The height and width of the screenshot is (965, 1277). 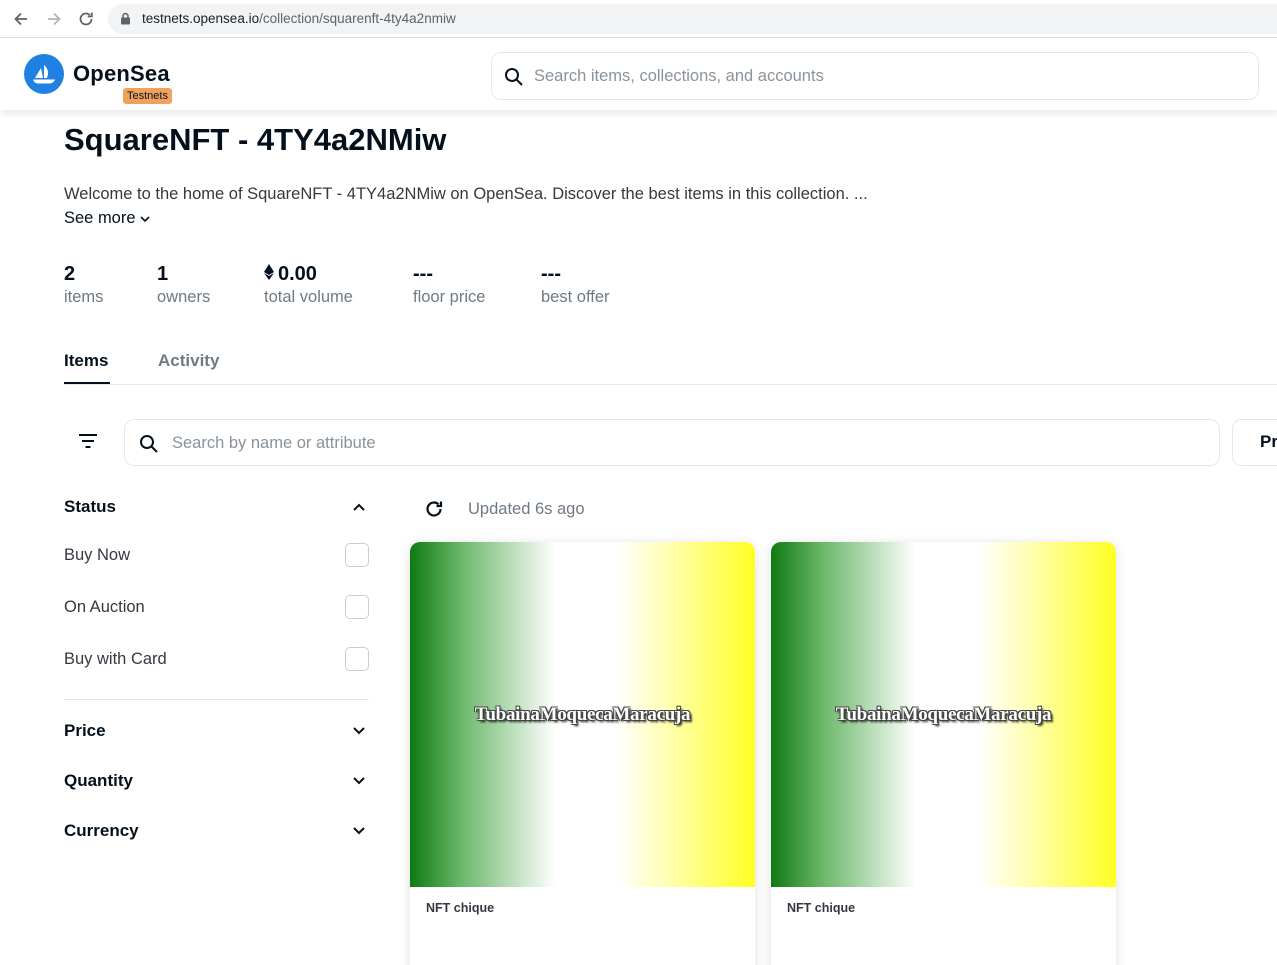 What do you see at coordinates (98, 780) in the screenshot?
I see `section-title: Quantity` at bounding box center [98, 780].